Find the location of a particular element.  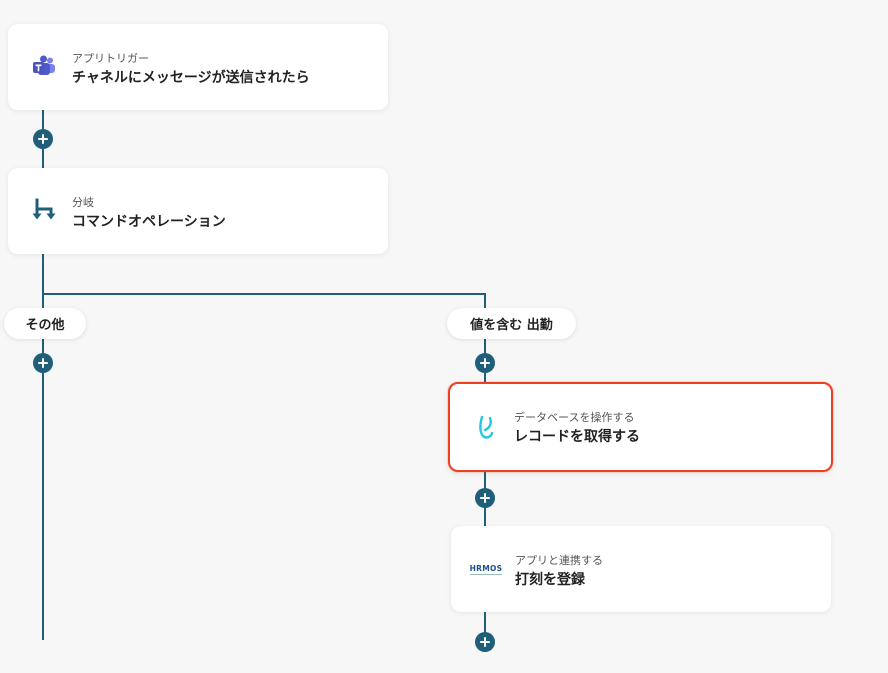

branch-icon is located at coordinates (44, 211).